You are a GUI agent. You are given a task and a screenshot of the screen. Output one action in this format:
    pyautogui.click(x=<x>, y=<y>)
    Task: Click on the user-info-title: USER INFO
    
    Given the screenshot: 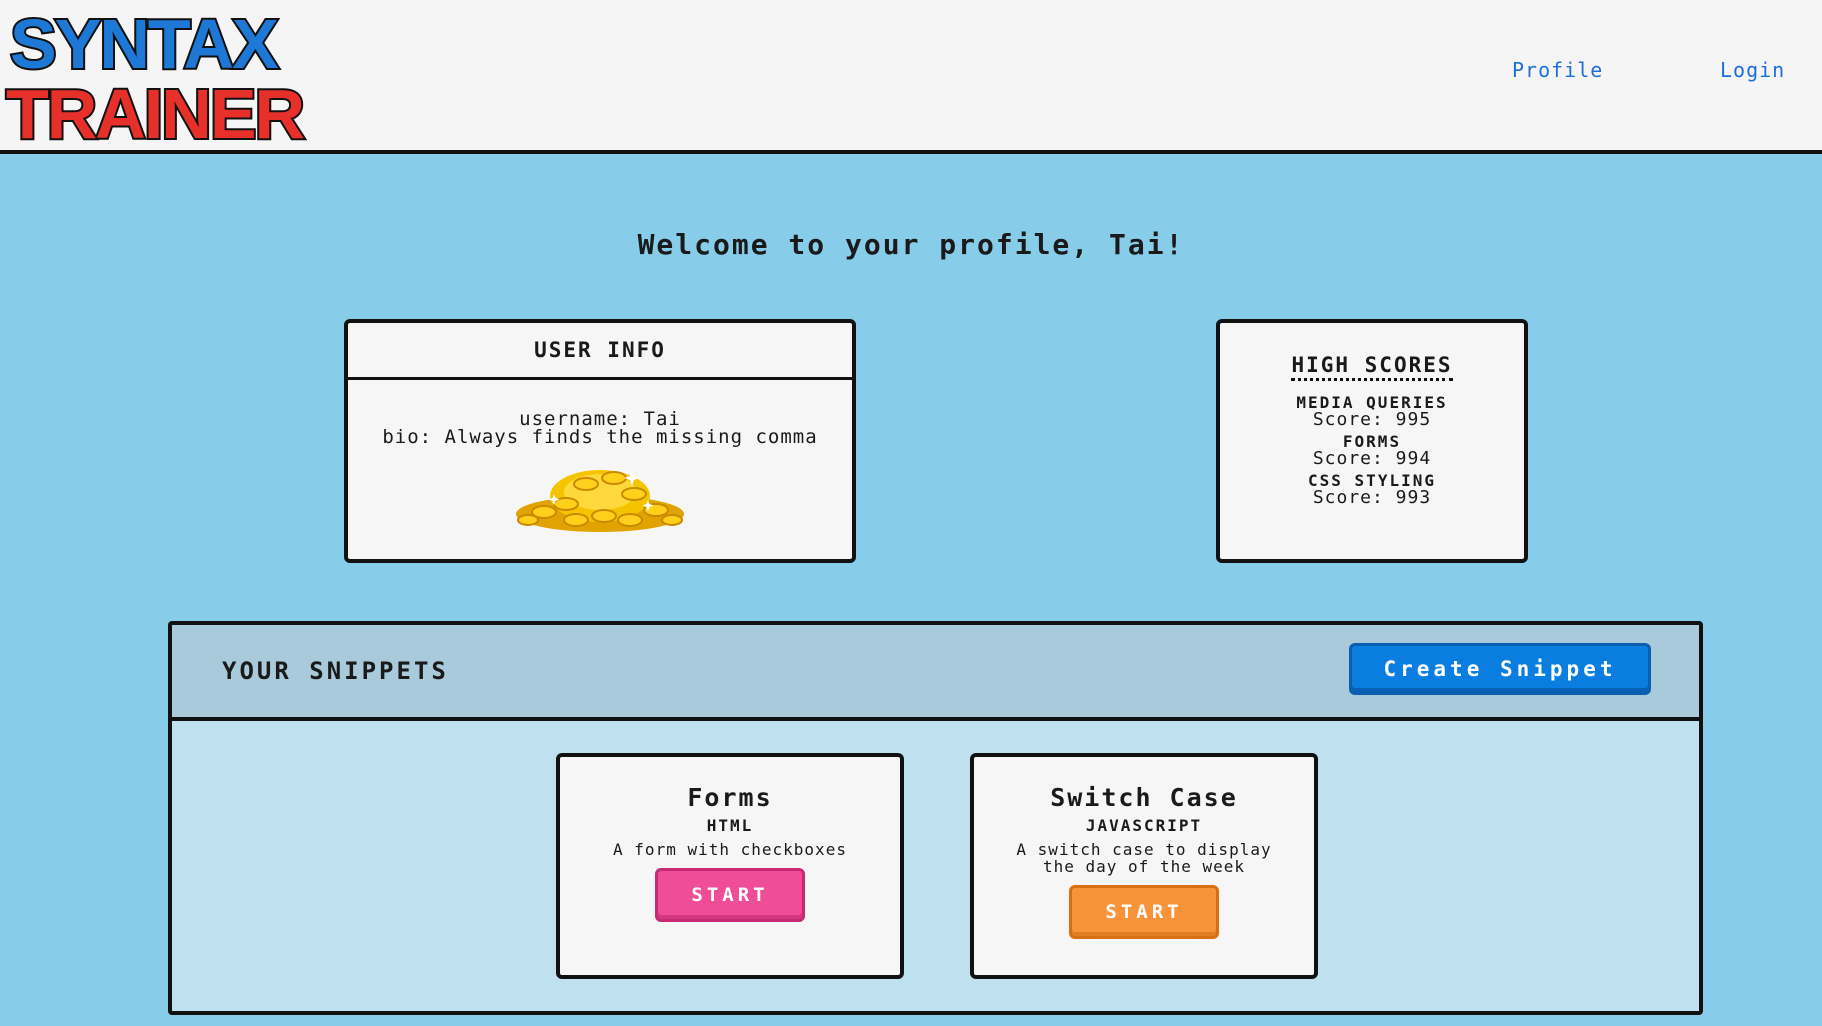 What is the action you would take?
    pyautogui.click(x=600, y=351)
    